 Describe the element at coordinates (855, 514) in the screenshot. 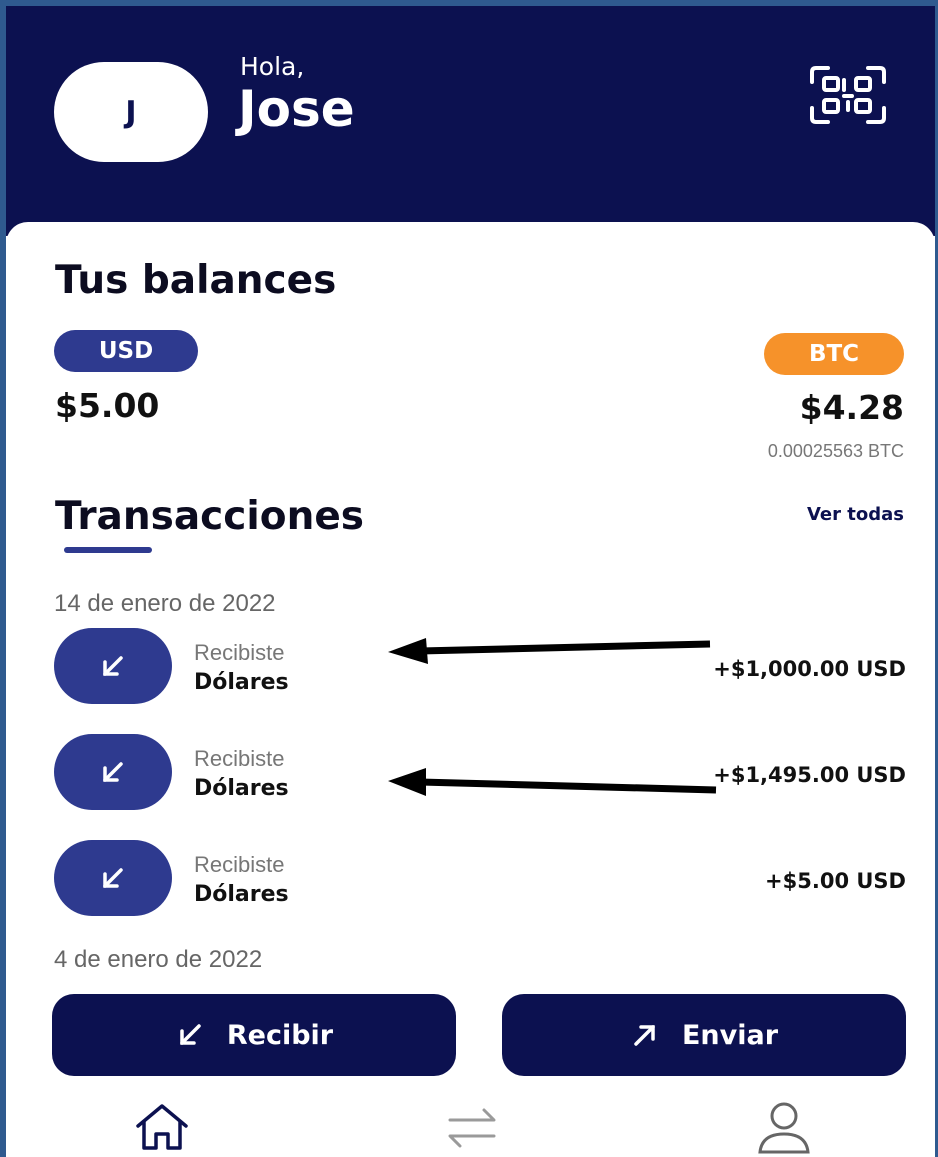

I see `see-all-link: Ver todas` at that location.